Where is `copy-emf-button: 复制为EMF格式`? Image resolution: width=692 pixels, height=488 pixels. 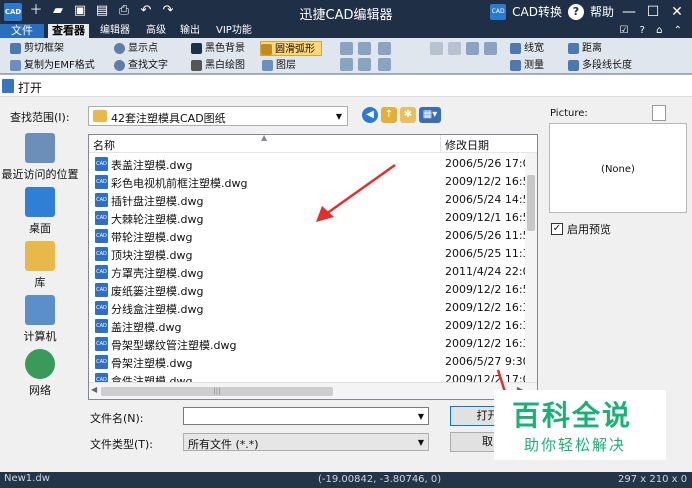
copy-emf-button: 复制为EMF格式 is located at coordinates (52, 65).